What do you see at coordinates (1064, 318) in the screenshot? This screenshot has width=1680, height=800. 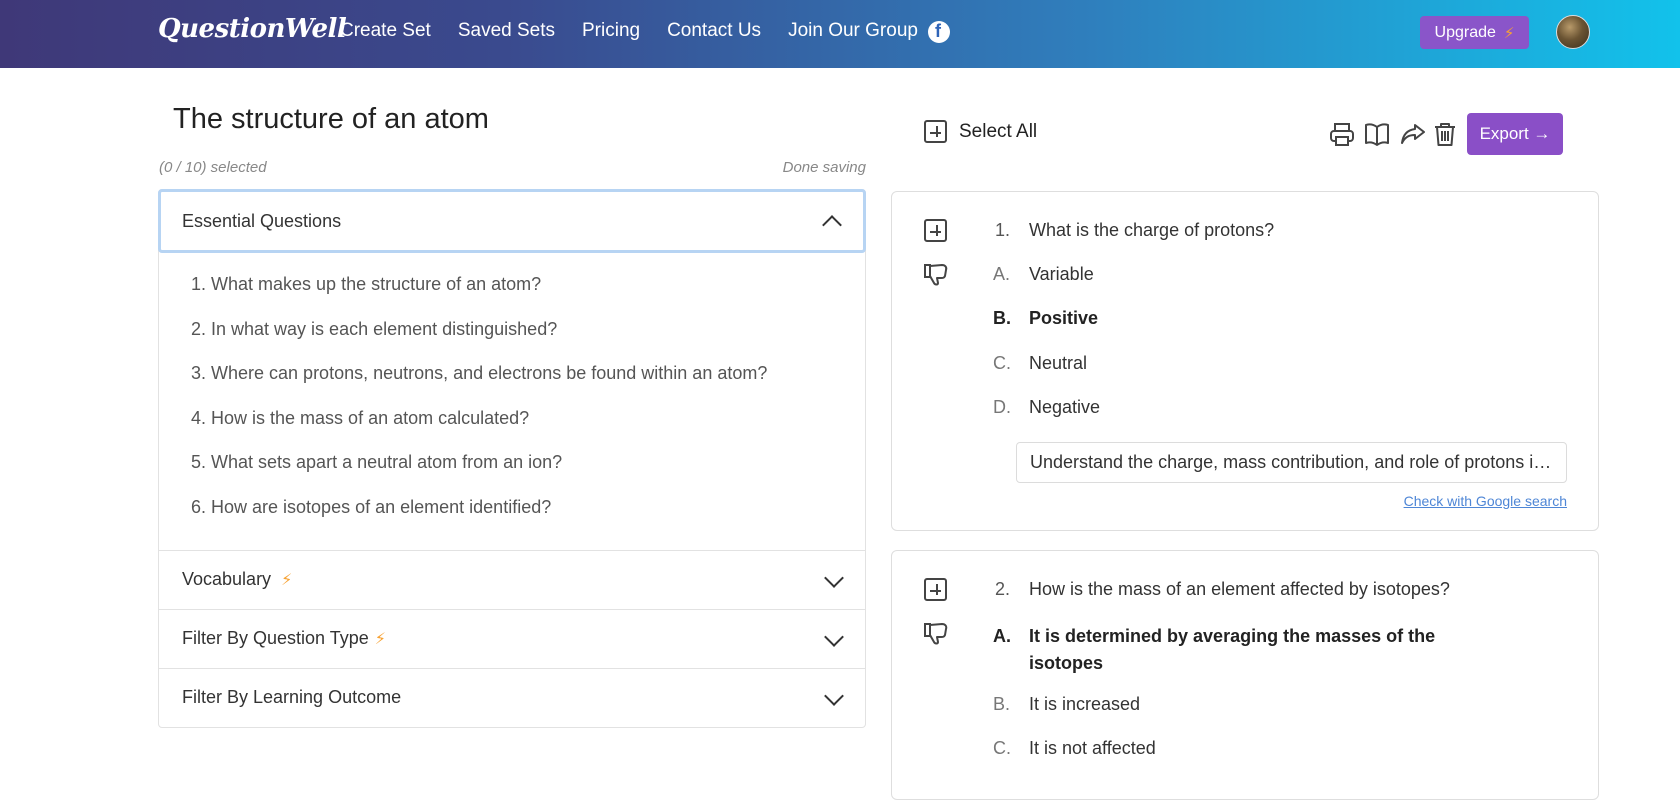 I see `option-text: Positive` at bounding box center [1064, 318].